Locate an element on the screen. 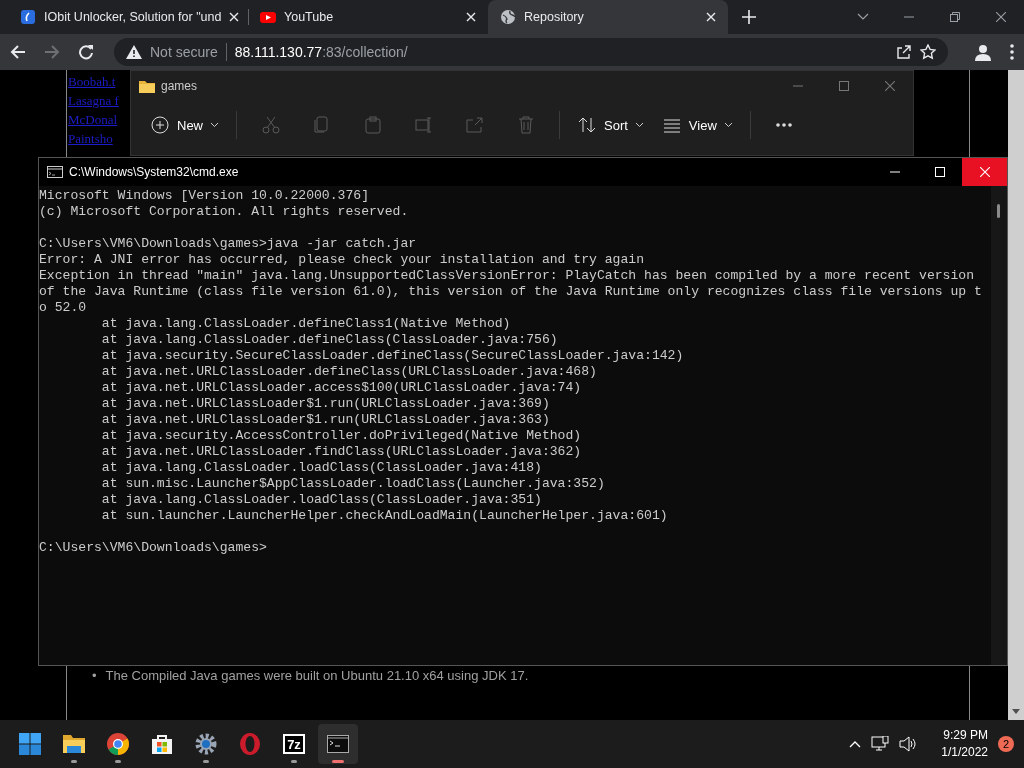  notification-badge: 2 is located at coordinates (1006, 744).